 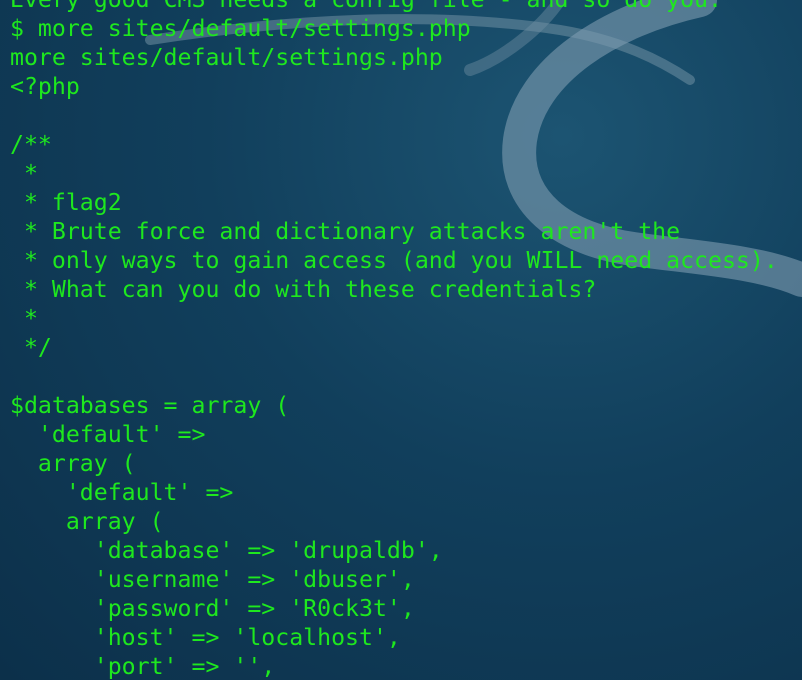 I want to click on terminal-line: <?php, so click(x=45, y=86).